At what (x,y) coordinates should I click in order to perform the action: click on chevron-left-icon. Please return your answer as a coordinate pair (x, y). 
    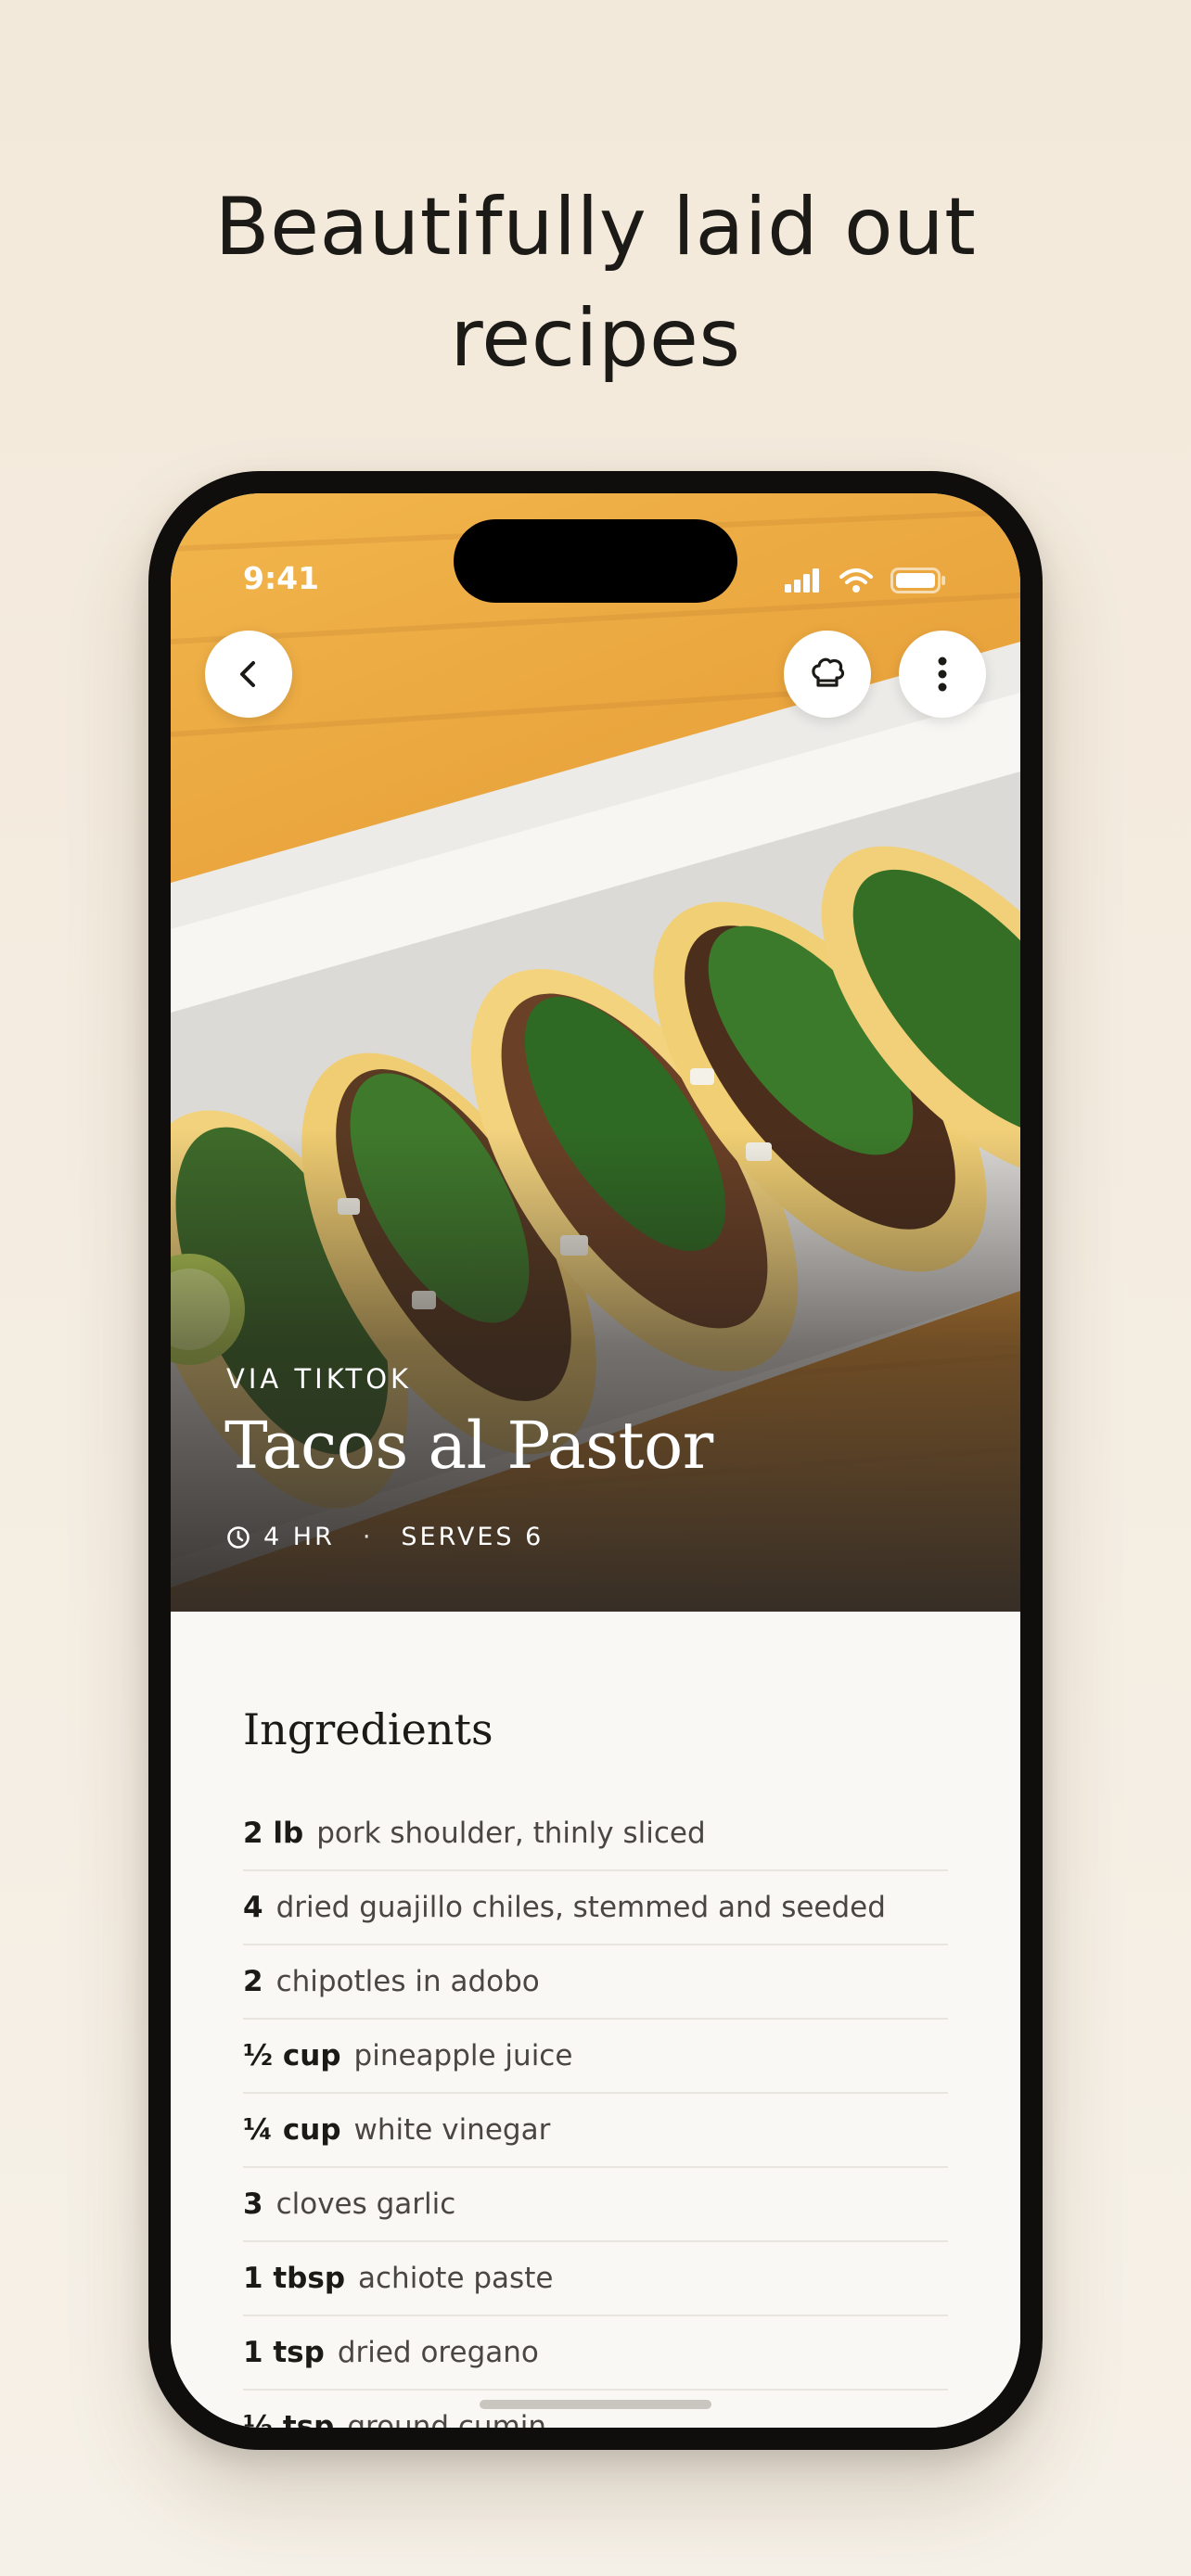
    Looking at the image, I should click on (248, 674).